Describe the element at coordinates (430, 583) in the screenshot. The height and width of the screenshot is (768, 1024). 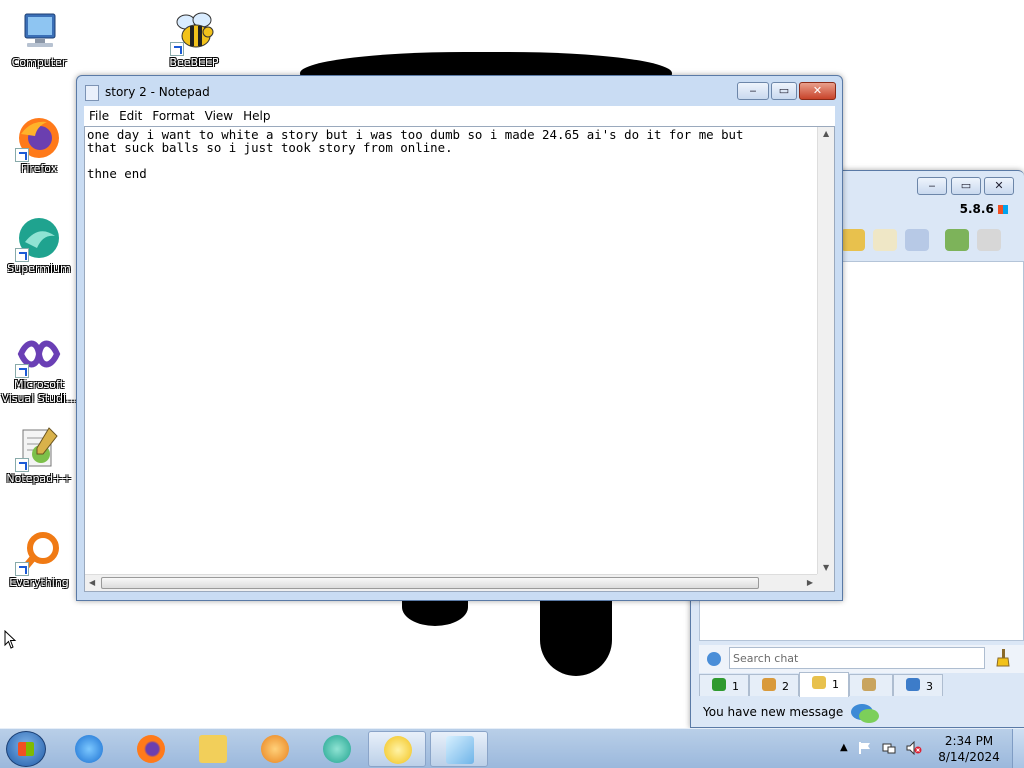
I see `scrollbar-thumb` at that location.